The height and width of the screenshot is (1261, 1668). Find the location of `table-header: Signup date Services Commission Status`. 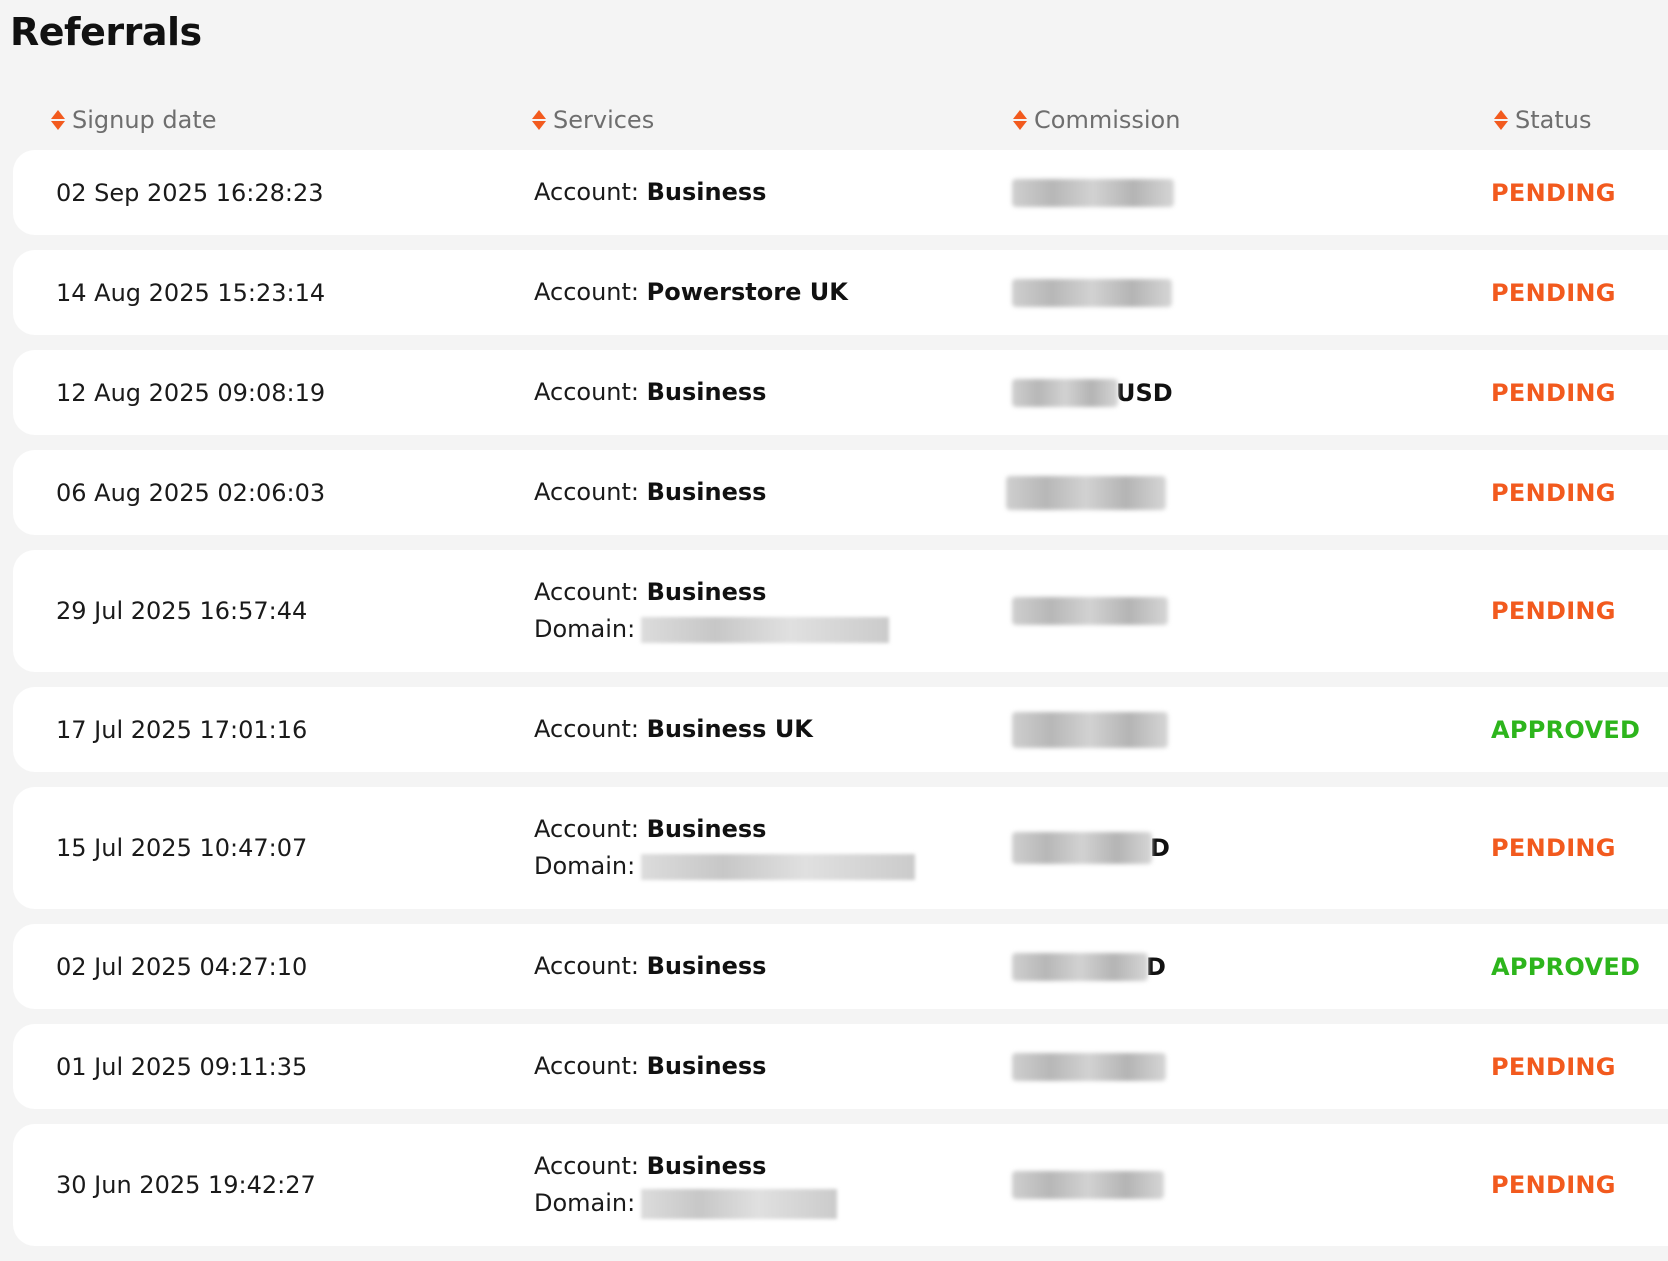

table-header: Signup date Services Commission Status is located at coordinates (834, 120).